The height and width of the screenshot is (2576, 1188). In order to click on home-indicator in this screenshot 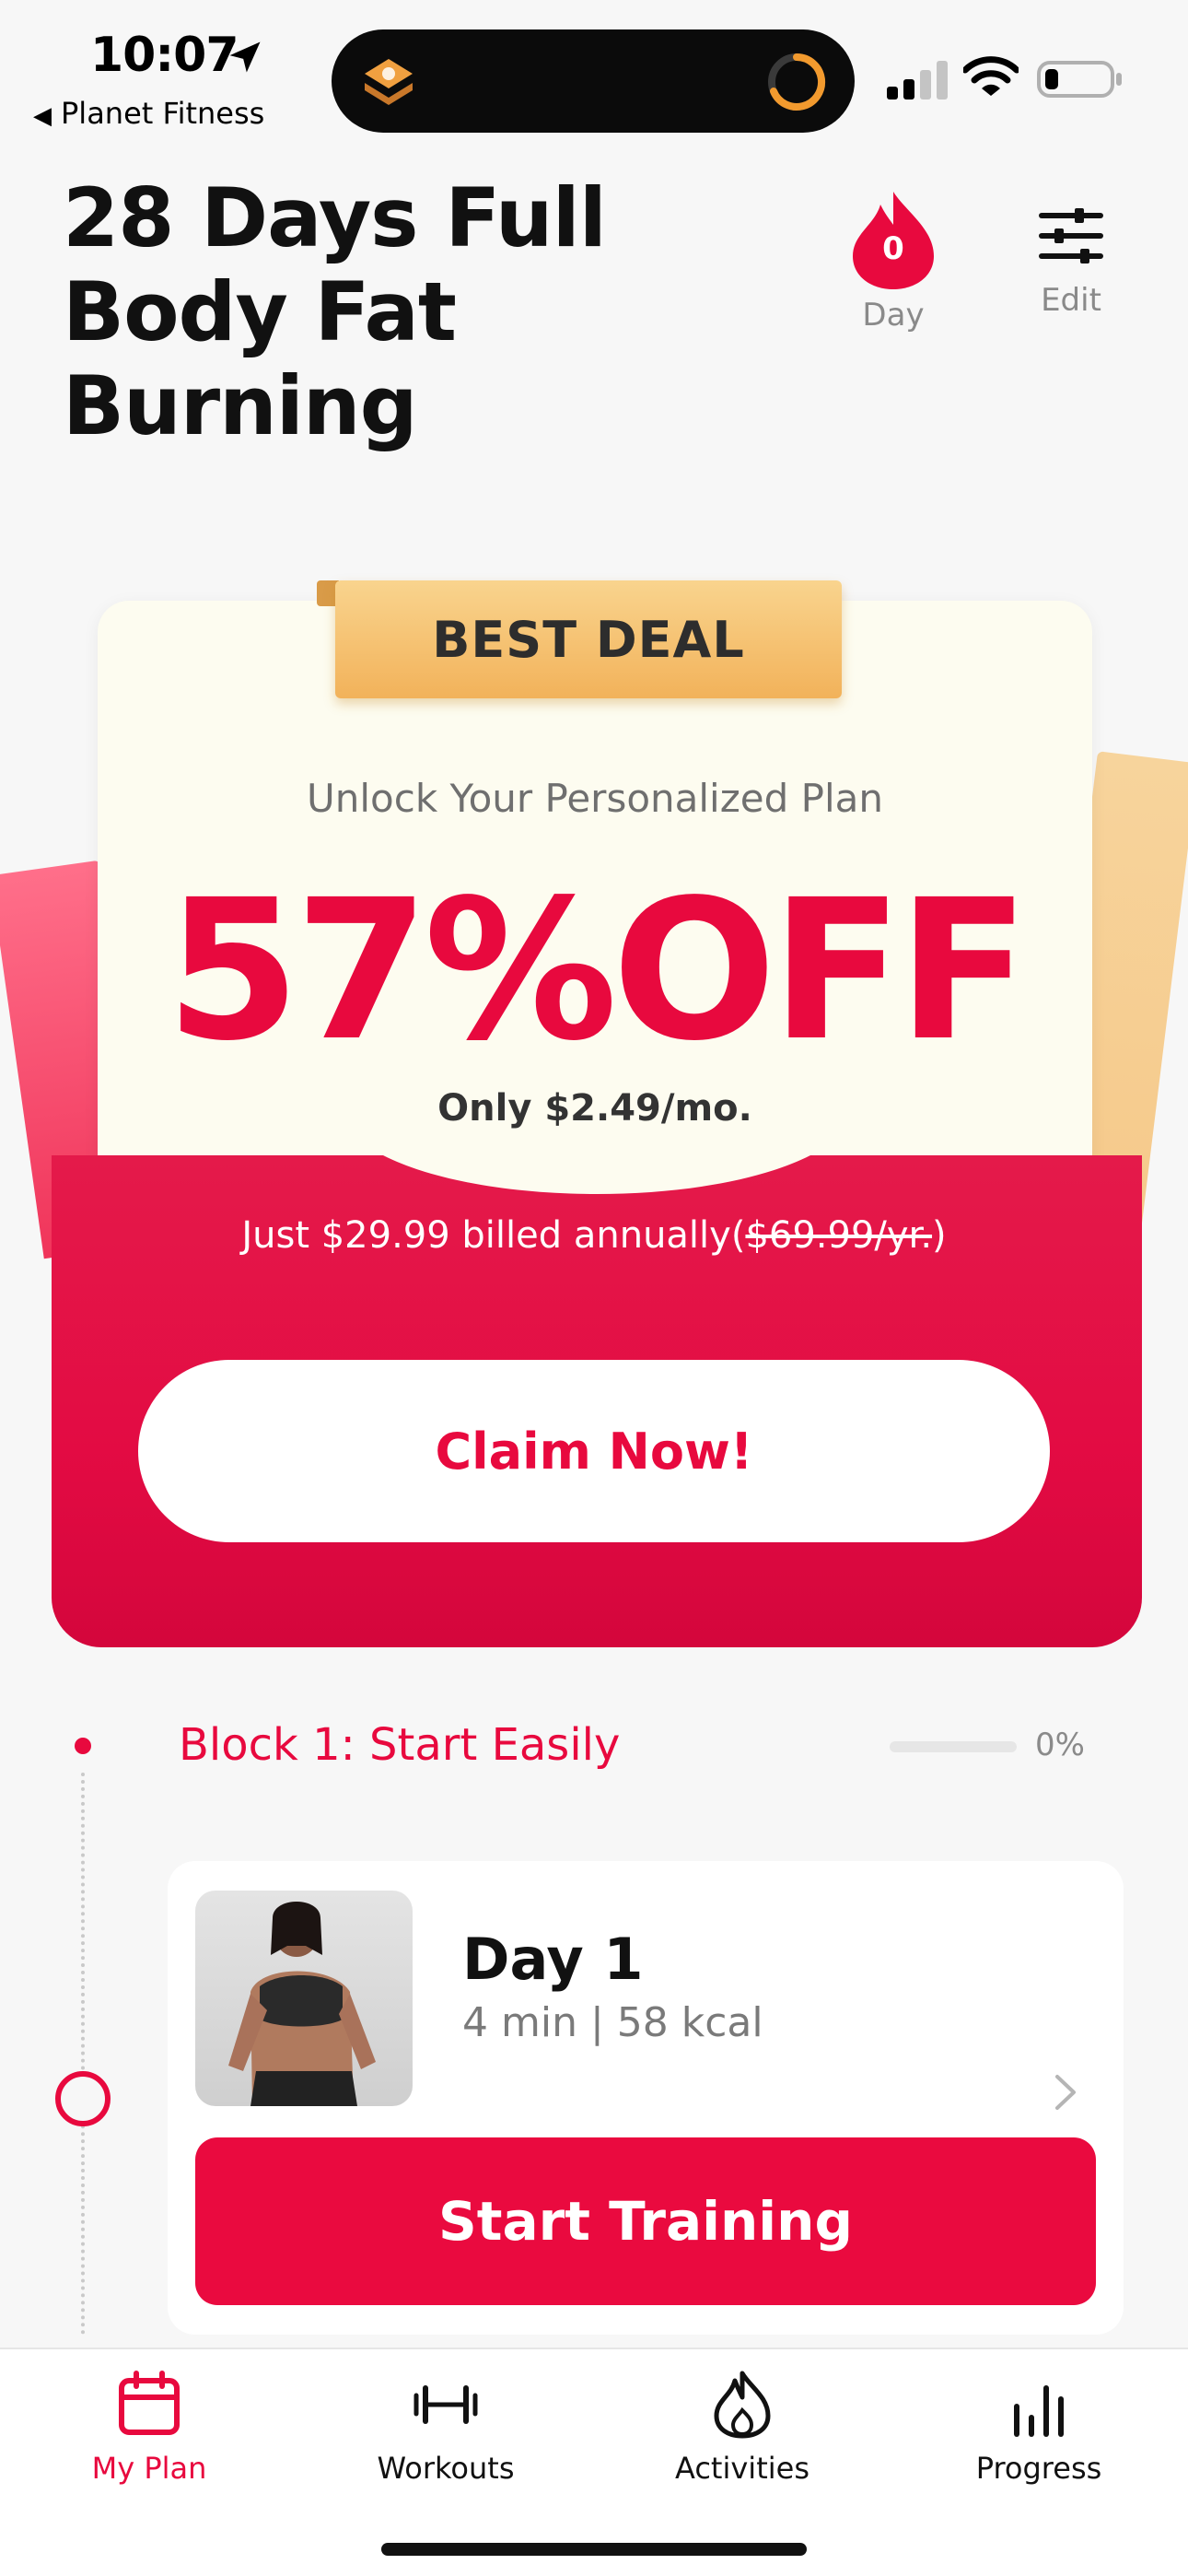, I will do `click(594, 2549)`.